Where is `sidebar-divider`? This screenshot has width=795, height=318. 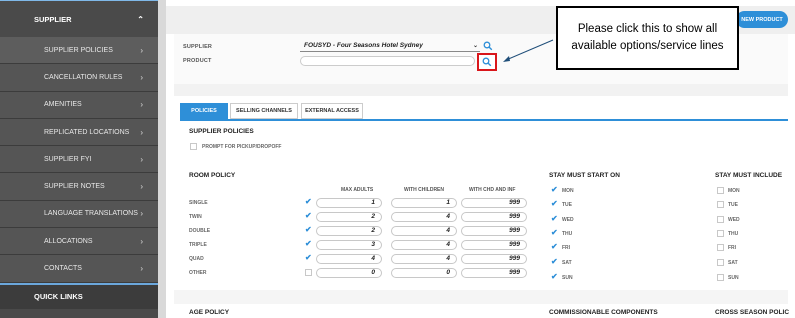 sidebar-divider is located at coordinates (162, 159).